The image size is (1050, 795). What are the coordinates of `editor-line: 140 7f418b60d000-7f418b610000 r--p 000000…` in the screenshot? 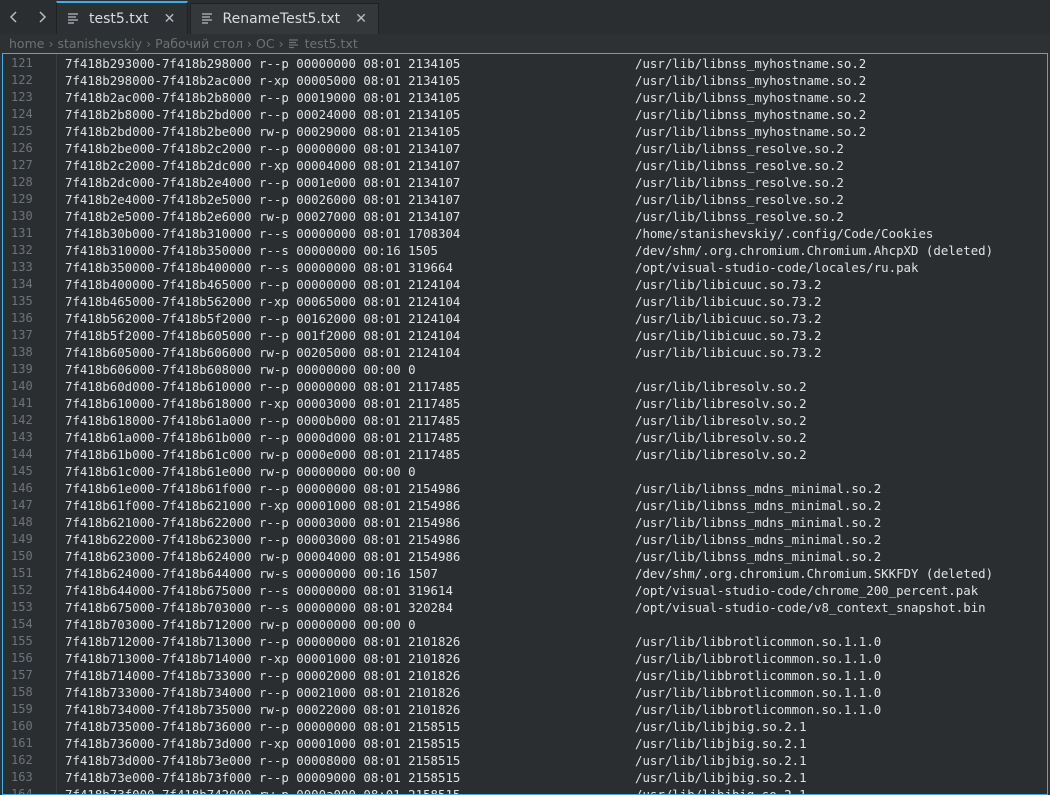 It's located at (525, 386).